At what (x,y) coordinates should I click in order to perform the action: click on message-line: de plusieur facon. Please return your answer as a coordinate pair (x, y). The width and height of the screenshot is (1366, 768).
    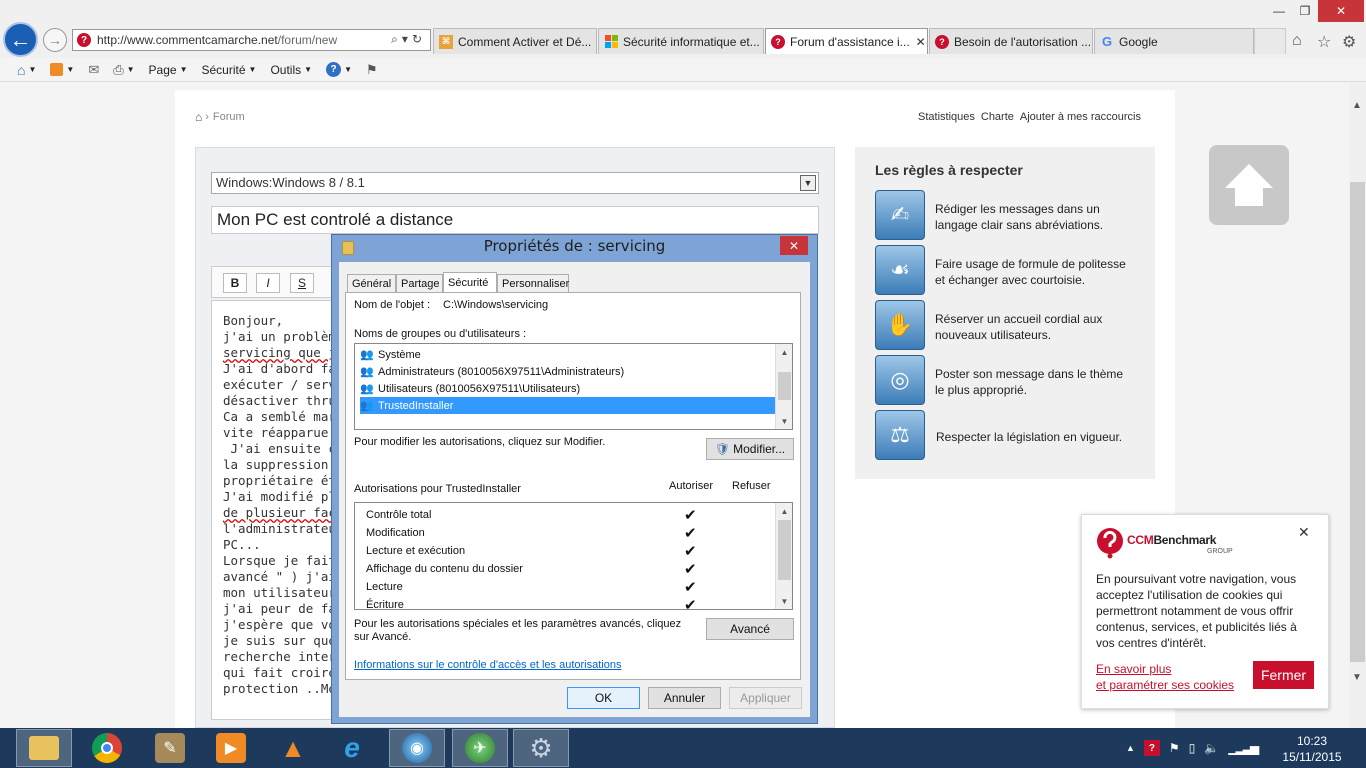
    Looking at the image, I should click on (282, 512).